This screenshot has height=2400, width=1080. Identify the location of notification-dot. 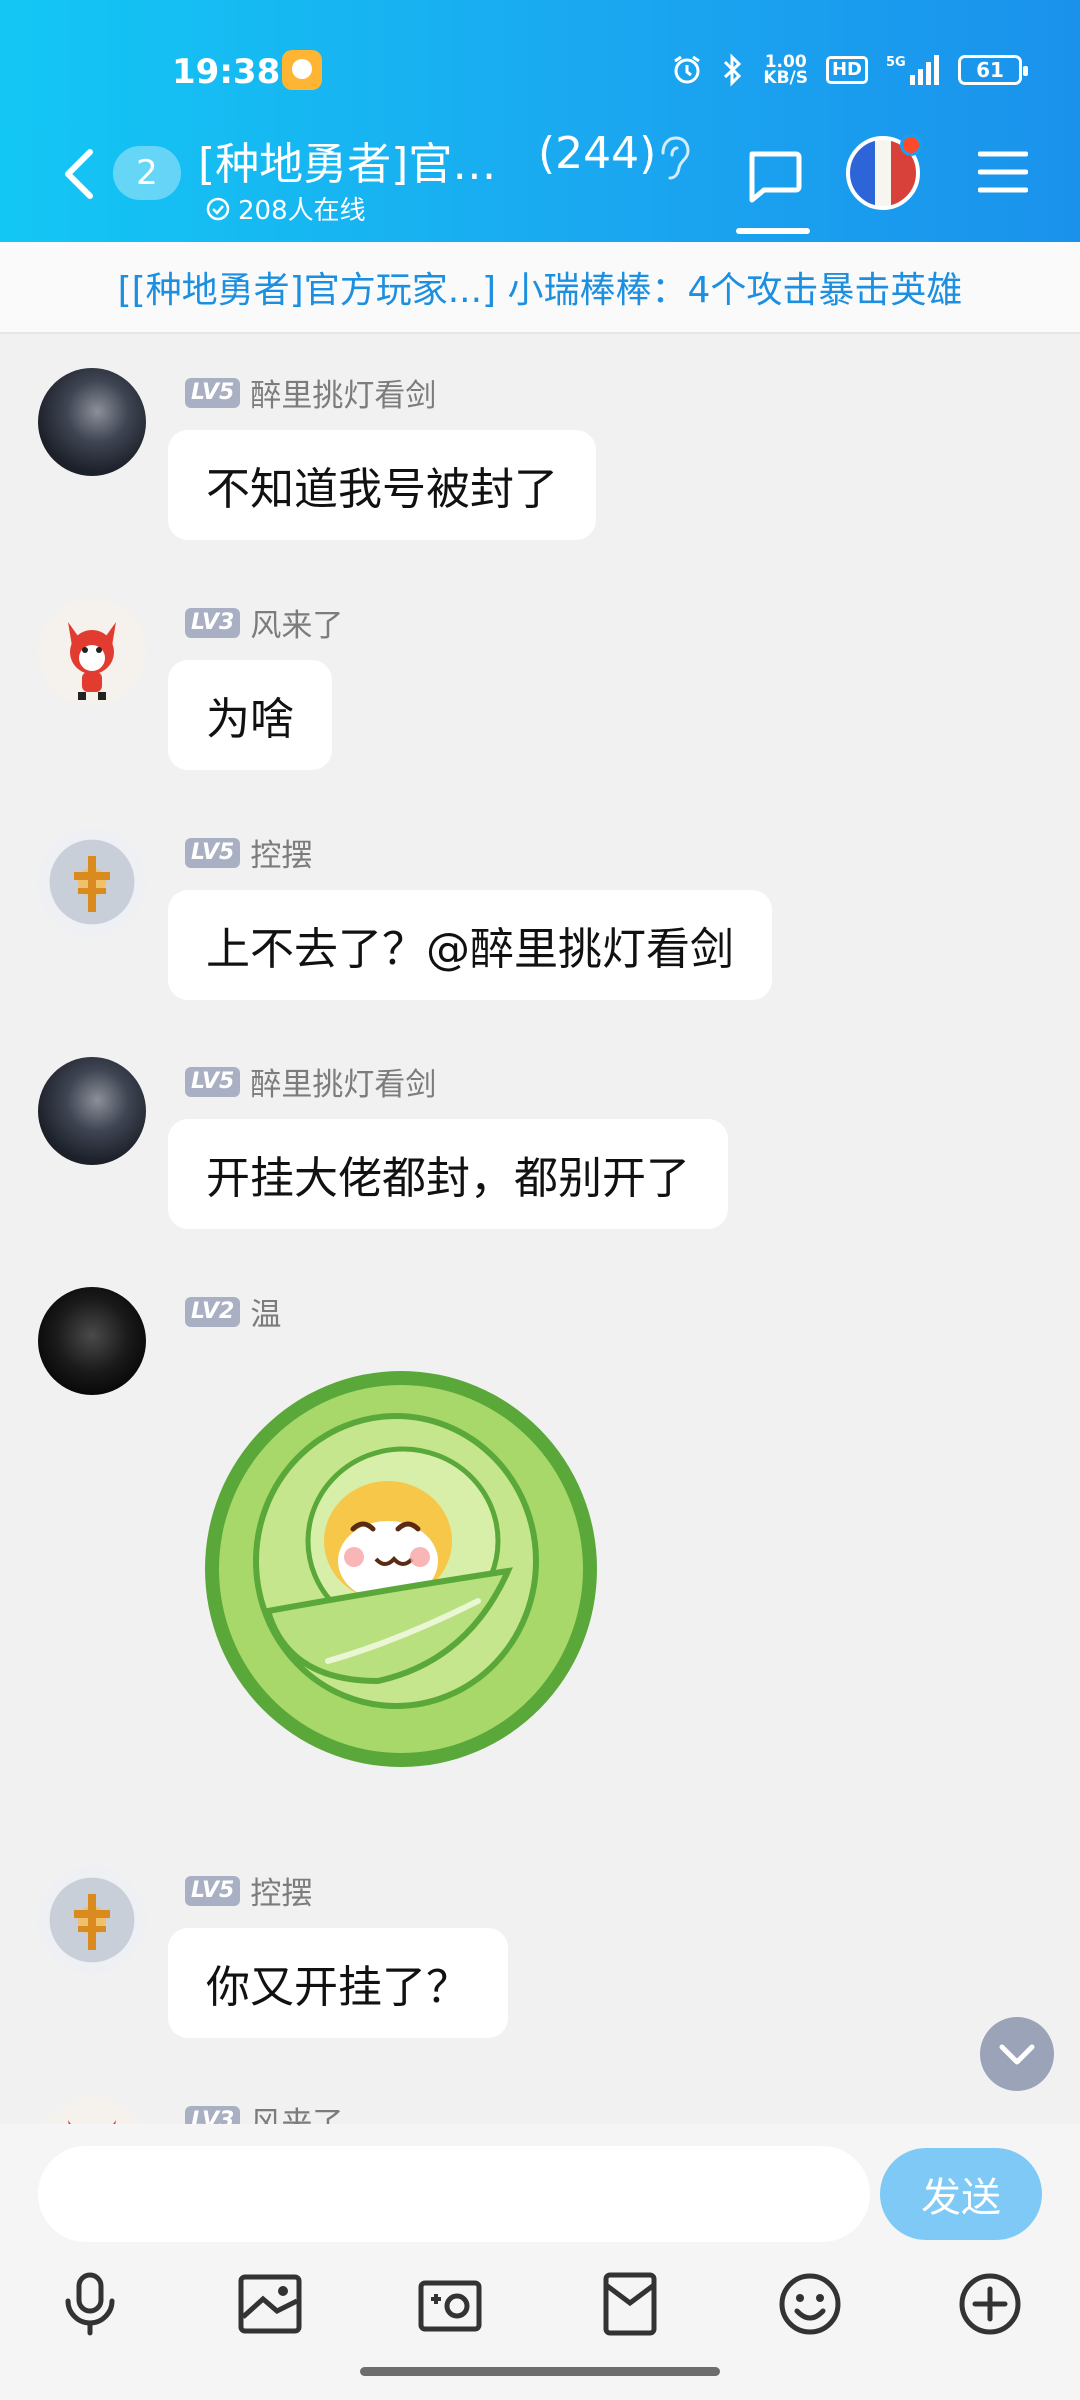
(911, 145).